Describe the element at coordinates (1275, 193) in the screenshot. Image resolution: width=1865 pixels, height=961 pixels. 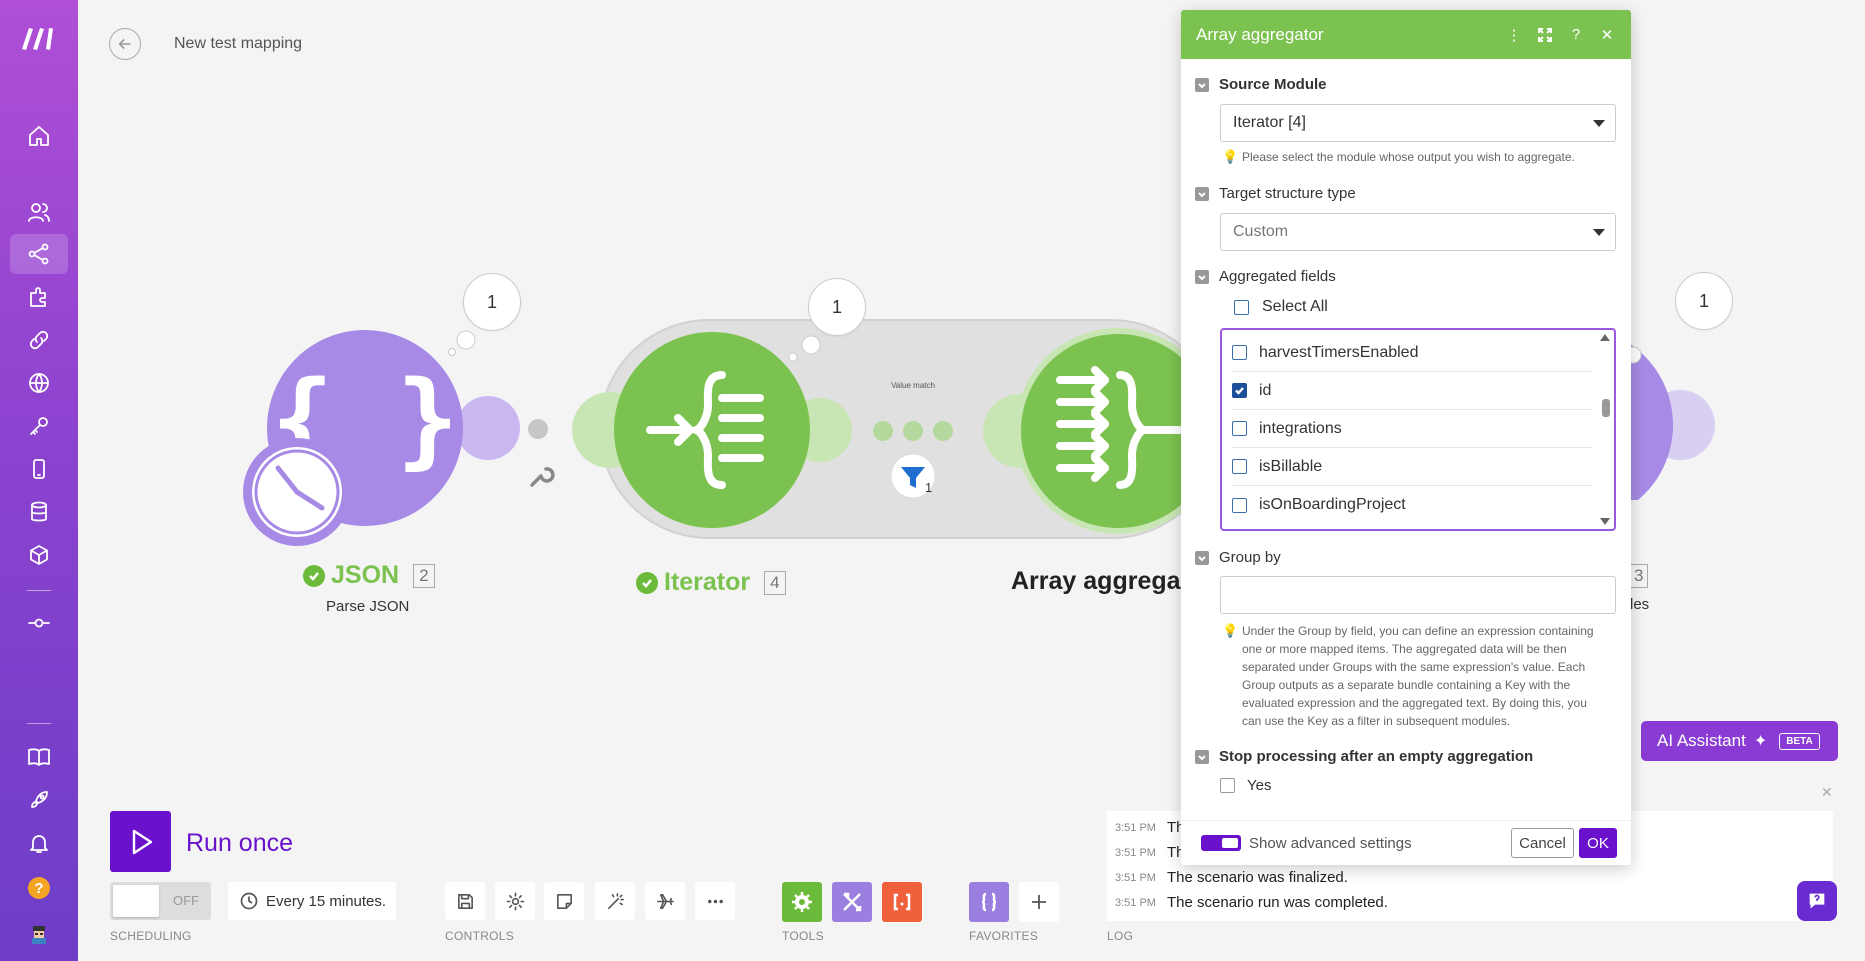
I see `target-type-section: Target structure type` at that location.